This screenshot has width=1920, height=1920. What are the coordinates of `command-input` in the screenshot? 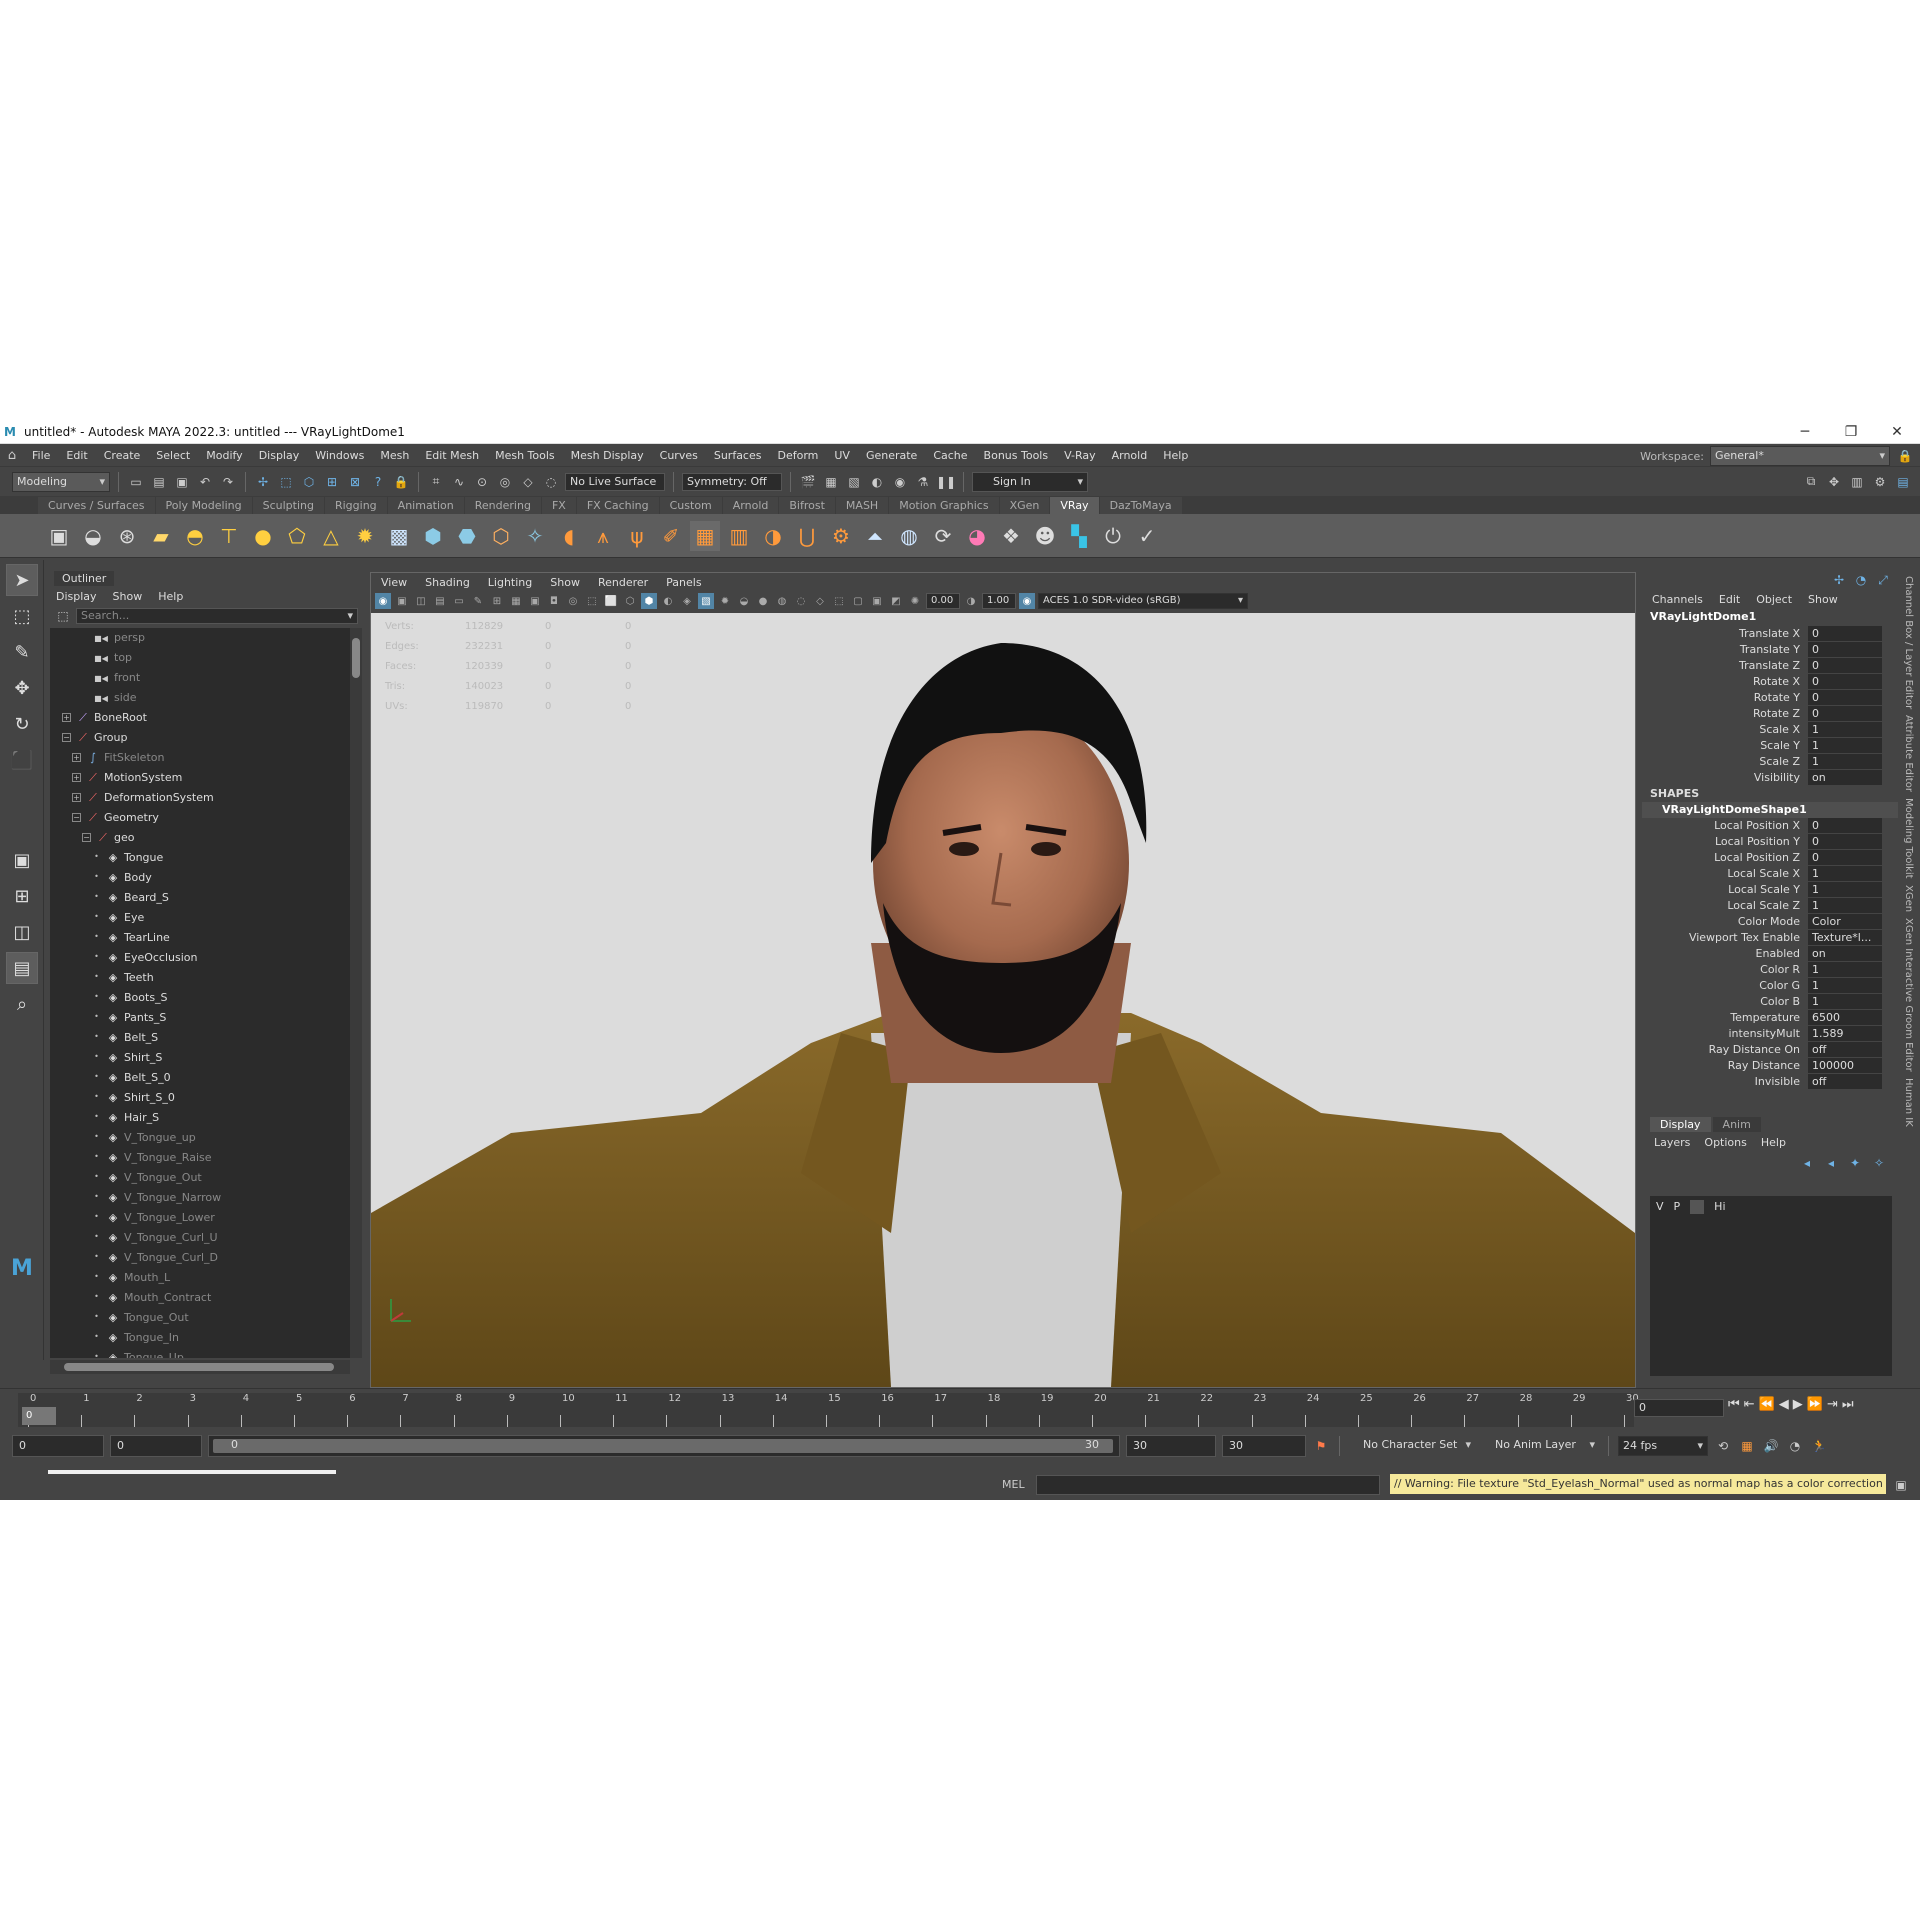 It's located at (1208, 1485).